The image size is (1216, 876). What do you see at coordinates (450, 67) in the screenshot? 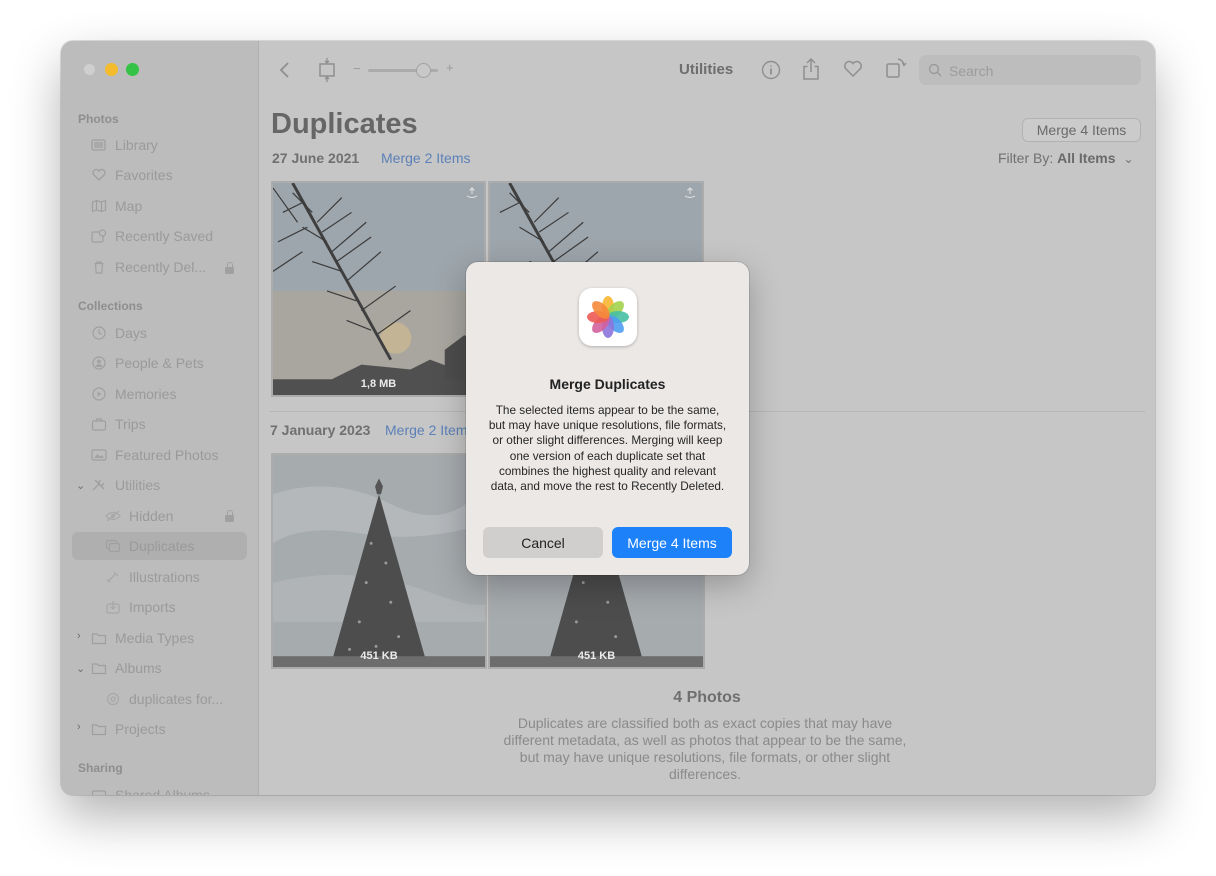
I see `zoom-in-icon: +` at bounding box center [450, 67].